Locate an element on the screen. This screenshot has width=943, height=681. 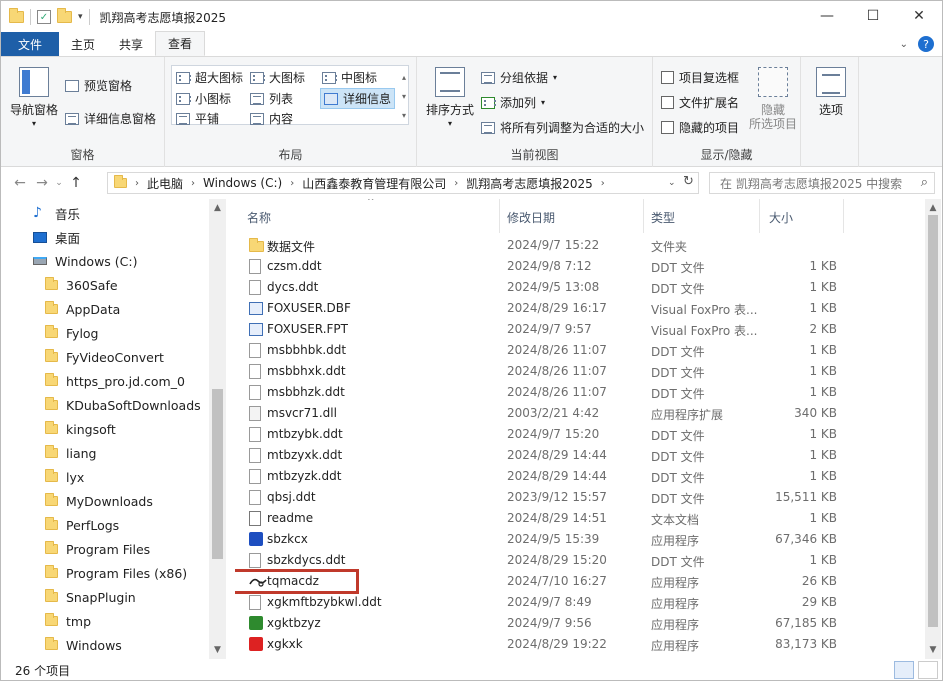
nav-pane-button: 导航窗格 ▾ is located at coordinates (34, 99).